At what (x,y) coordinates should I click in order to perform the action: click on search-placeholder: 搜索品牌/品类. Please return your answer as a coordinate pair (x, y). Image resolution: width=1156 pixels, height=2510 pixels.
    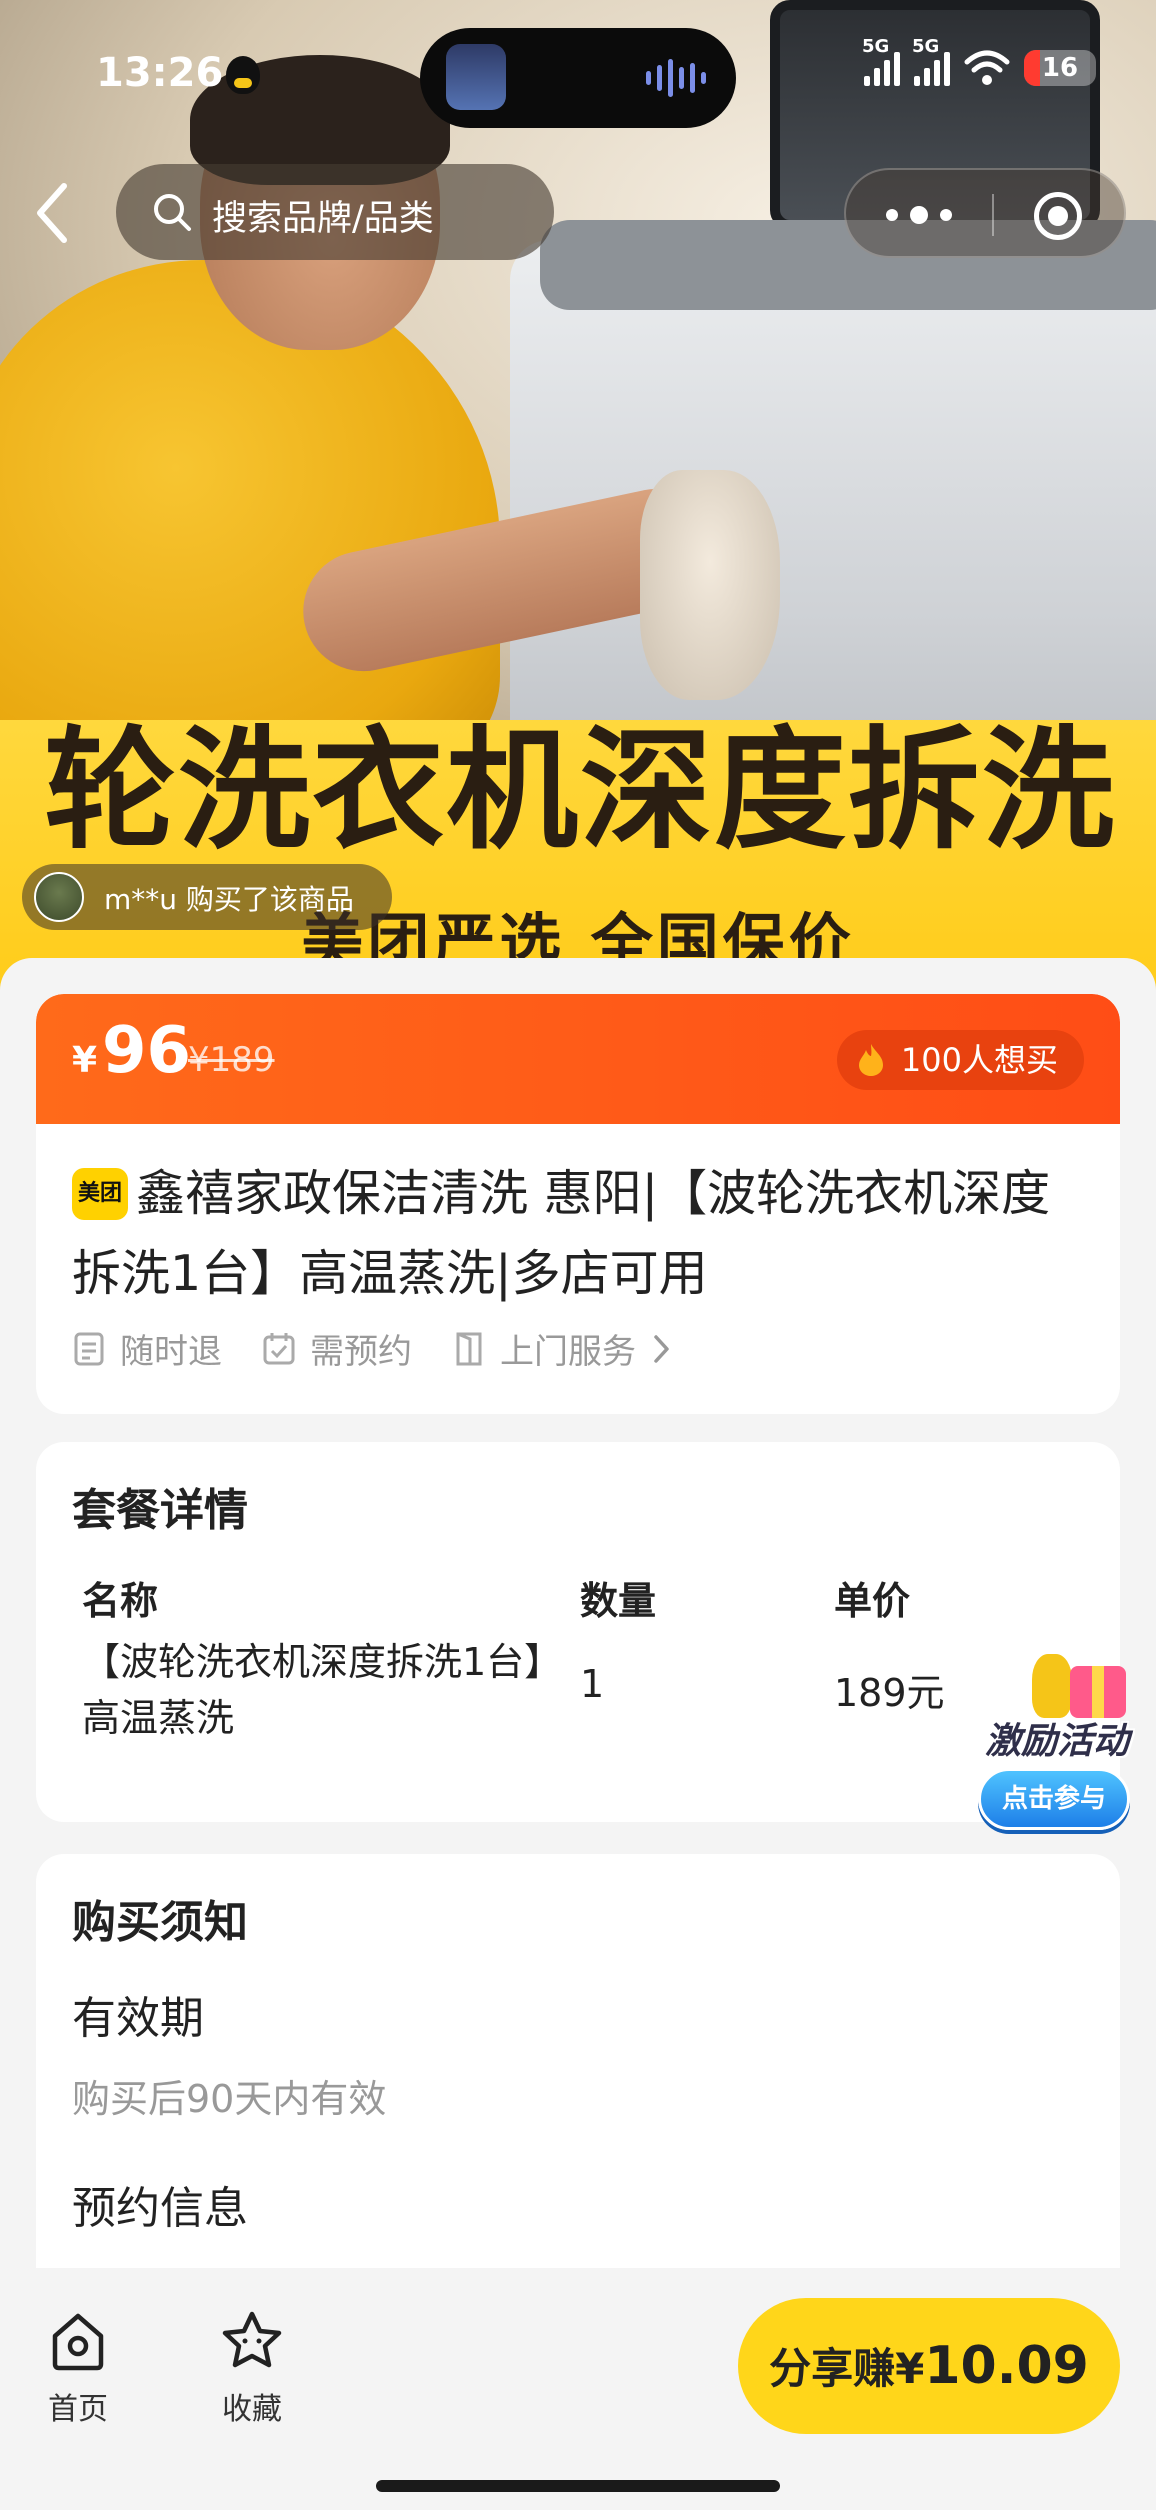
    Looking at the image, I should click on (323, 219).